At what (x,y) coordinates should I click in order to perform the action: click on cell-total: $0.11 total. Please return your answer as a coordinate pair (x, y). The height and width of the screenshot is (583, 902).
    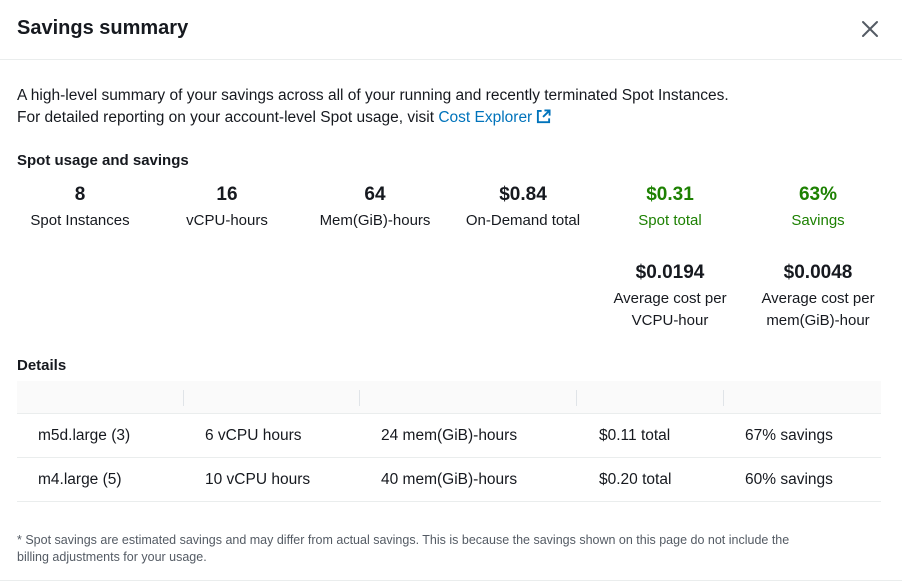
    Looking at the image, I should click on (635, 435).